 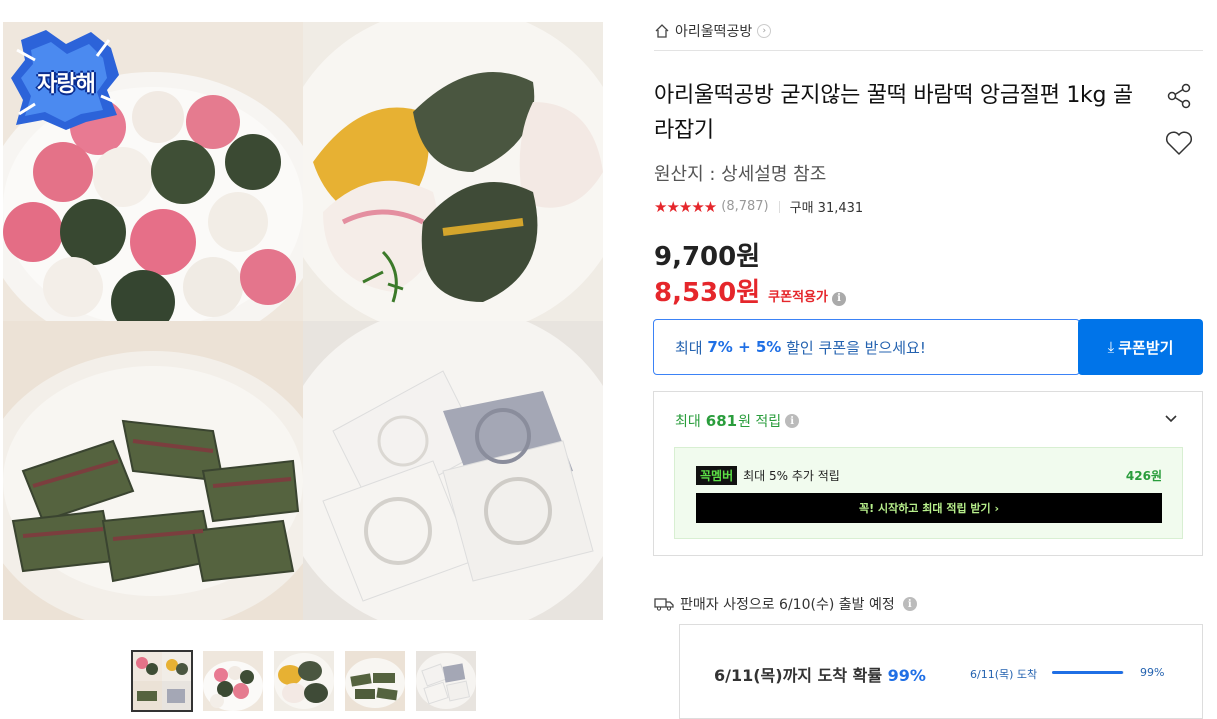 What do you see at coordinates (1179, 96) in the screenshot?
I see `share-icon` at bounding box center [1179, 96].